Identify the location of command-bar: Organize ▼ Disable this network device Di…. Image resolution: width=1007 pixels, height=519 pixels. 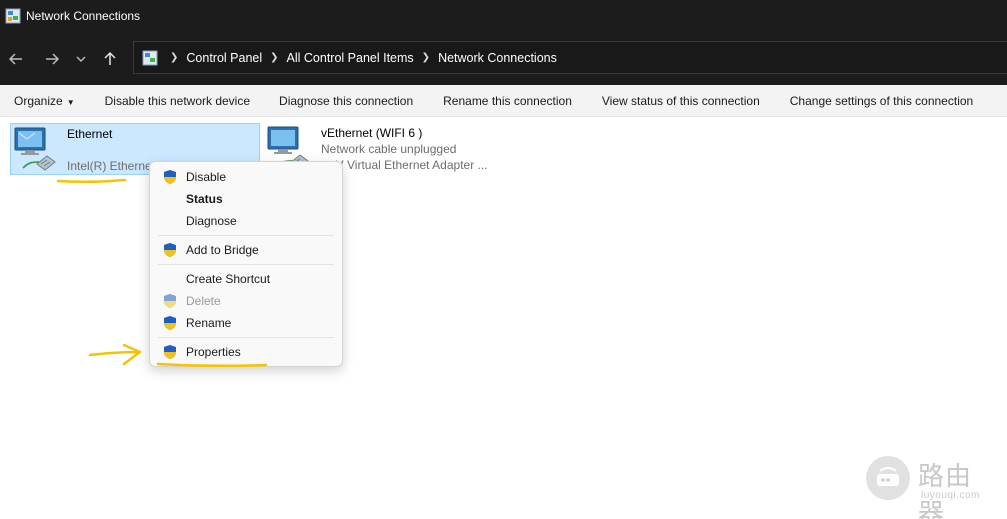
(503, 101).